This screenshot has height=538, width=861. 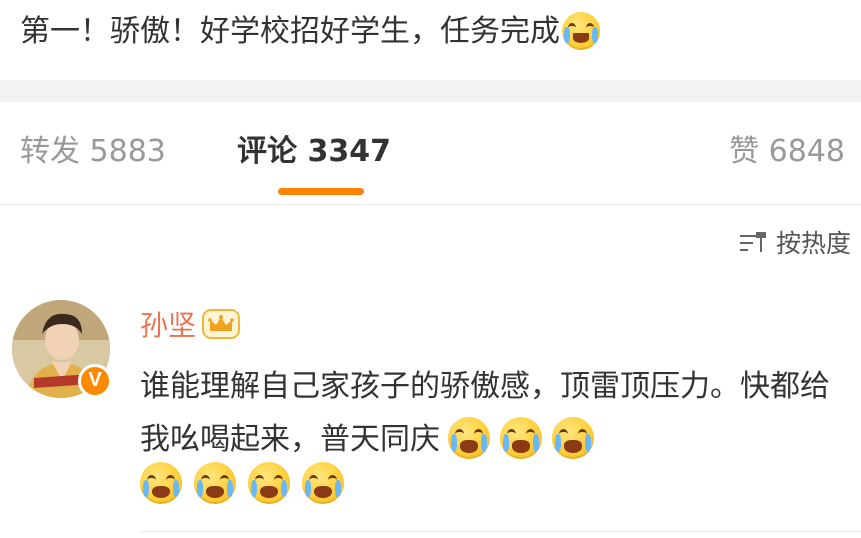 I want to click on verified-v-icon: V, so click(x=95, y=381).